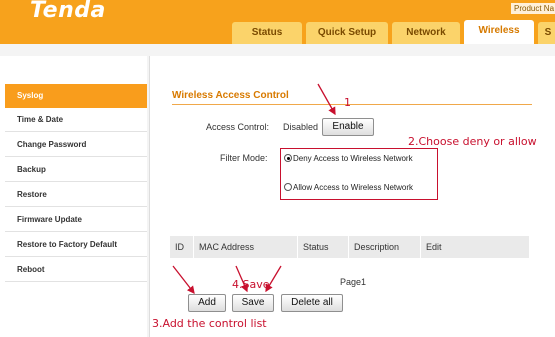  I want to click on allow-radio, so click(288, 187).